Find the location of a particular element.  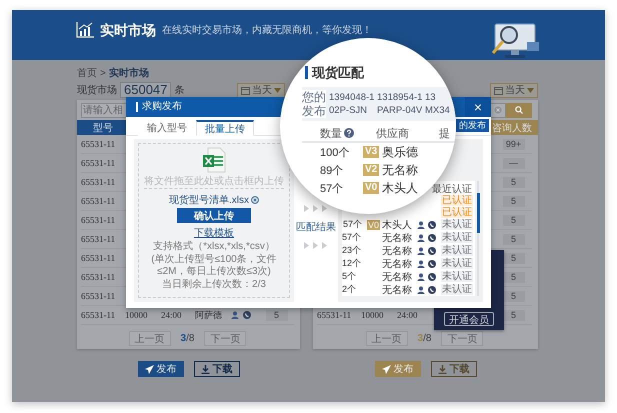

upload-hint: 将文件拖至此处或点击框内上传 is located at coordinates (214, 181).